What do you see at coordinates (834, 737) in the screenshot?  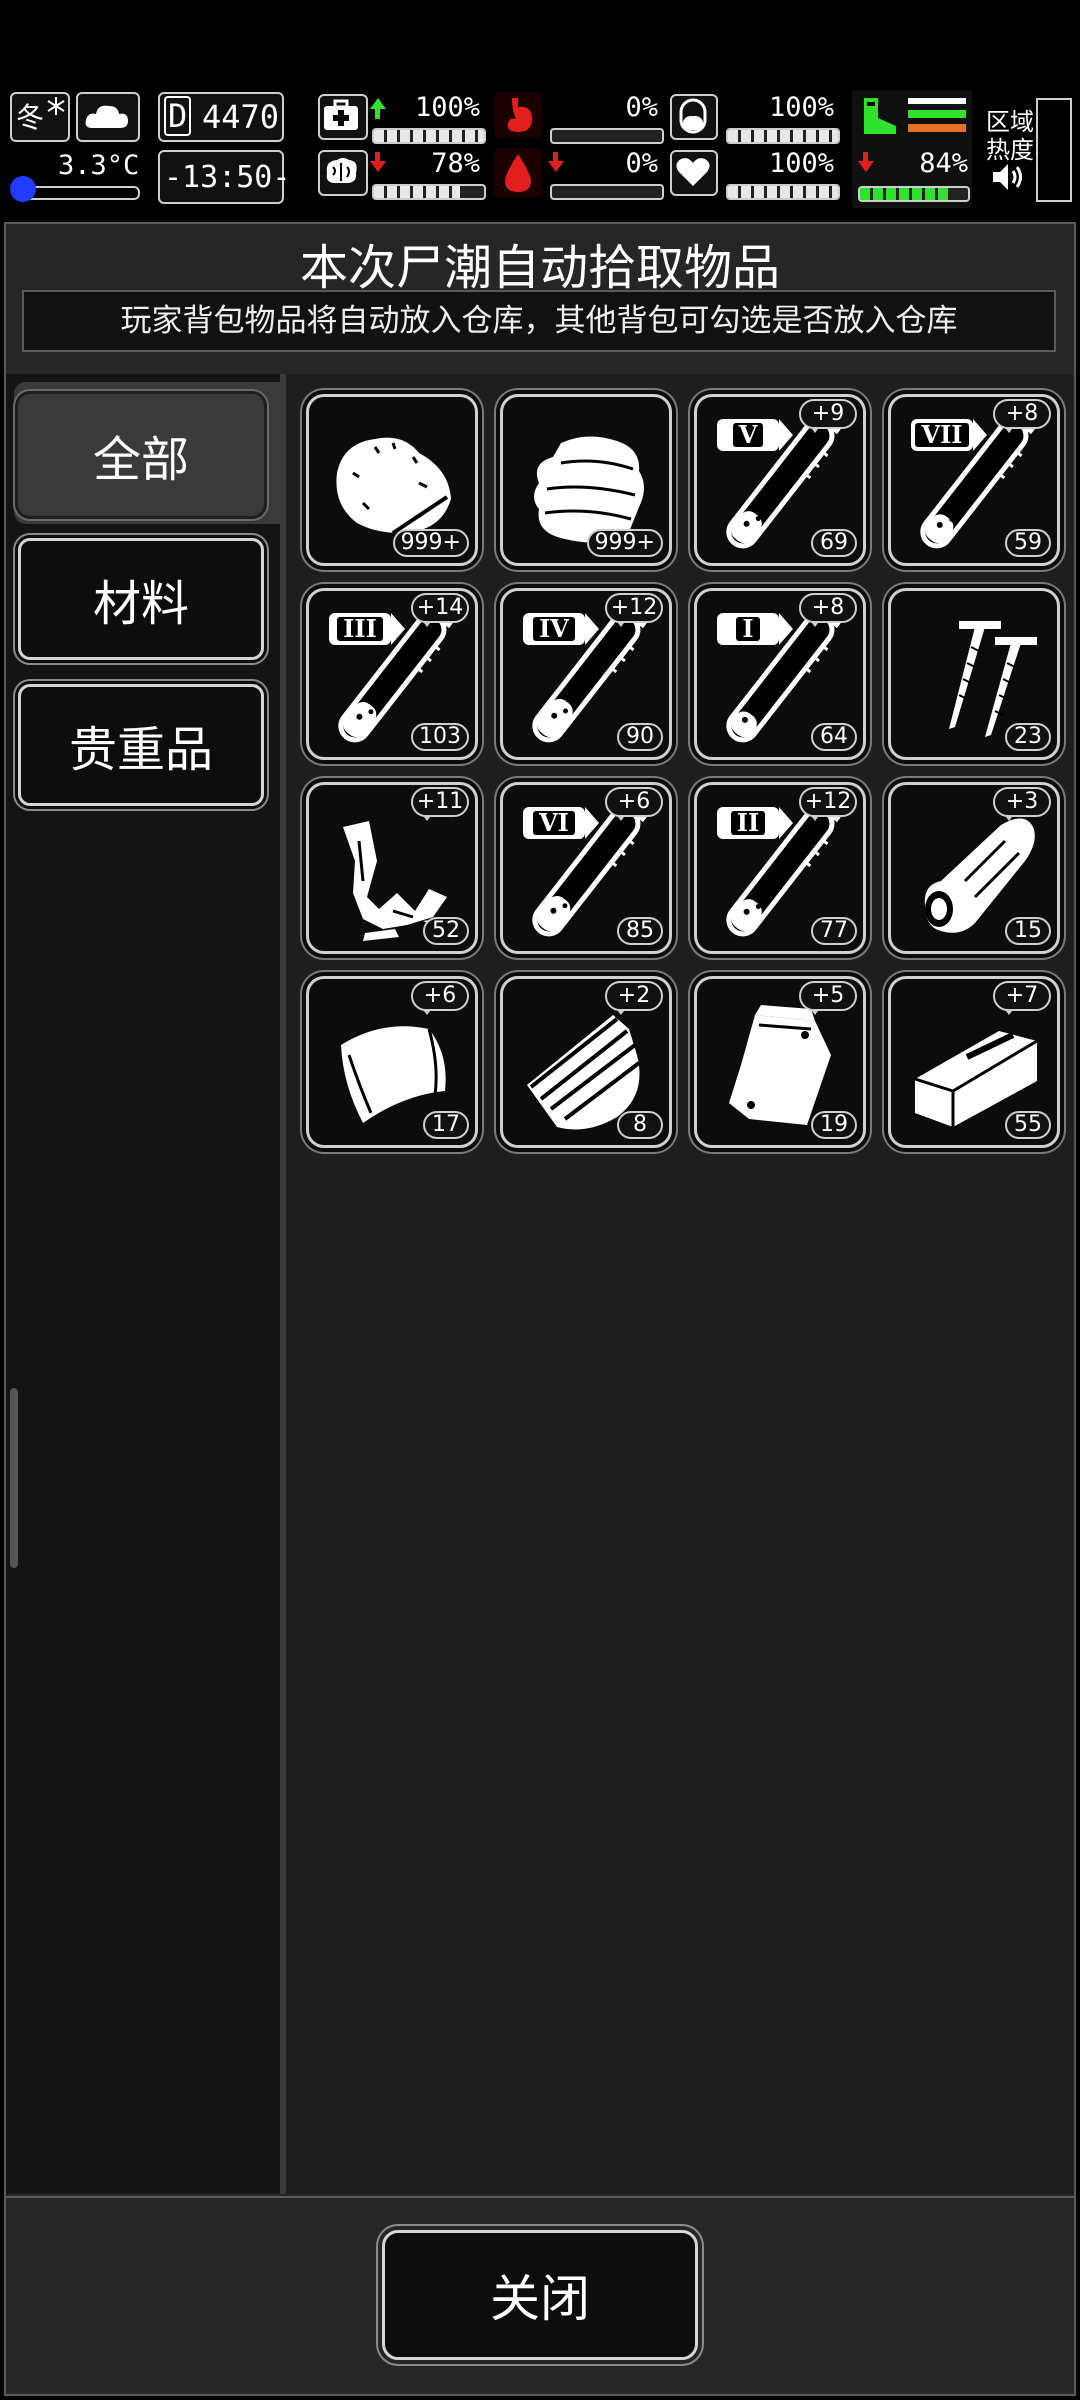 I see `item-count: 64` at bounding box center [834, 737].